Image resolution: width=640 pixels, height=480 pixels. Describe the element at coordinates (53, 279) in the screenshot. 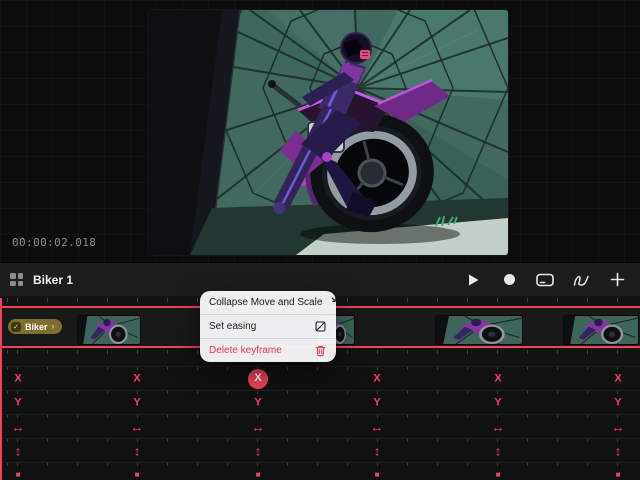

I see `track-title: Biker 1` at that location.